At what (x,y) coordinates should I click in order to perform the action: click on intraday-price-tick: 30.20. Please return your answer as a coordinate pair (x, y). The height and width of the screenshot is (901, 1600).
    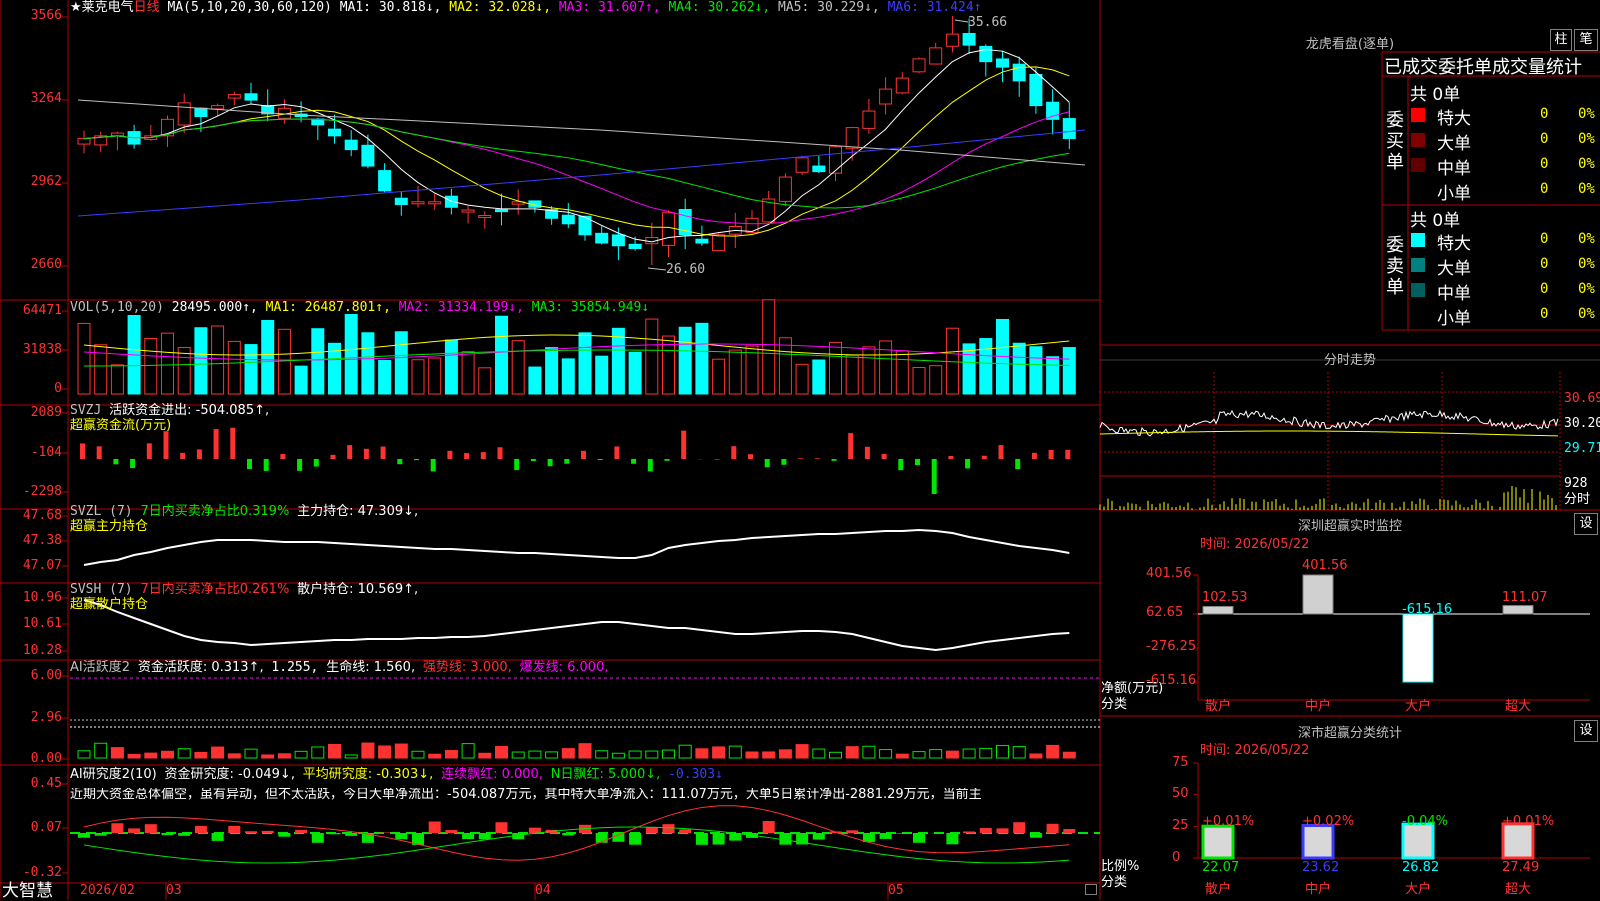
    Looking at the image, I should click on (1582, 424).